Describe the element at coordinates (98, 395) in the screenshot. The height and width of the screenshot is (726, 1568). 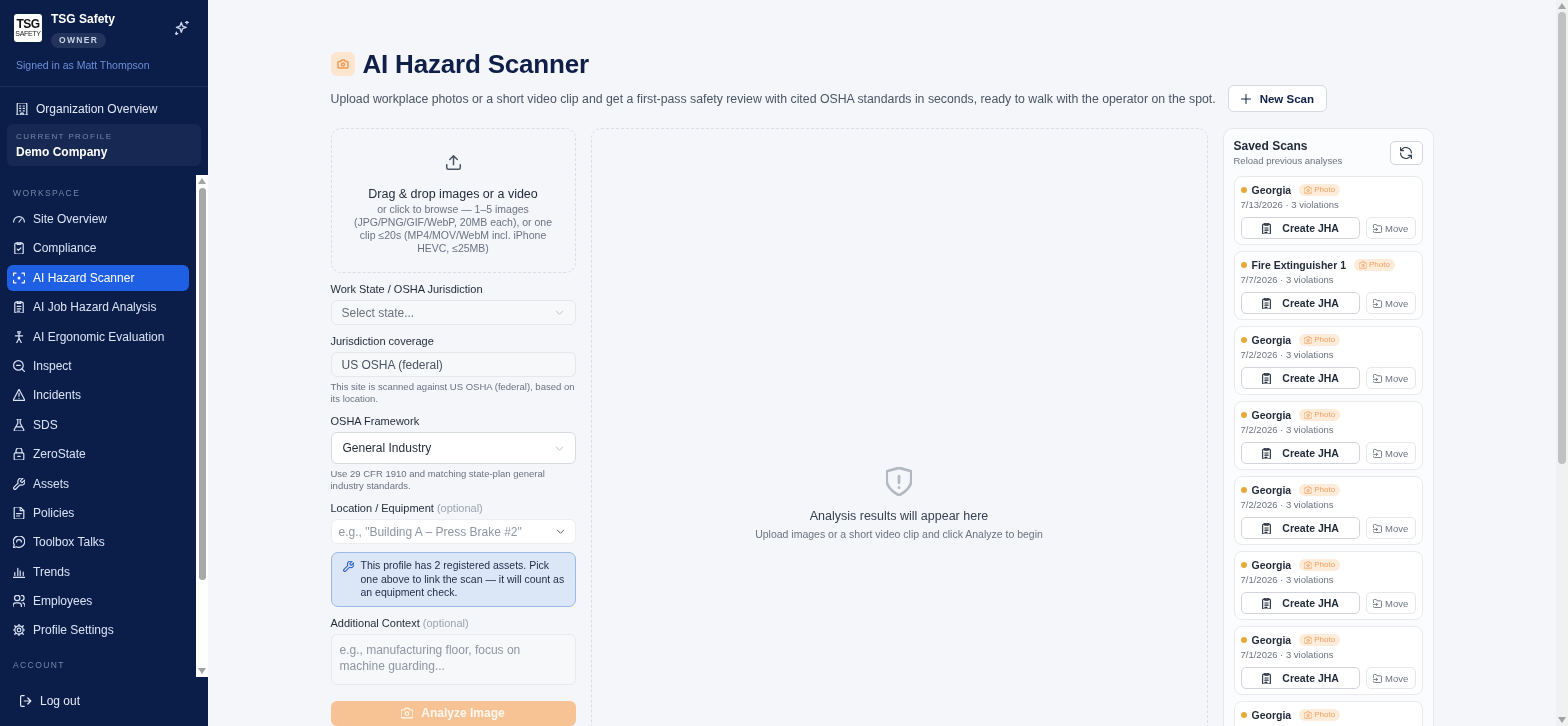
I see `nav-item: Incidents` at that location.